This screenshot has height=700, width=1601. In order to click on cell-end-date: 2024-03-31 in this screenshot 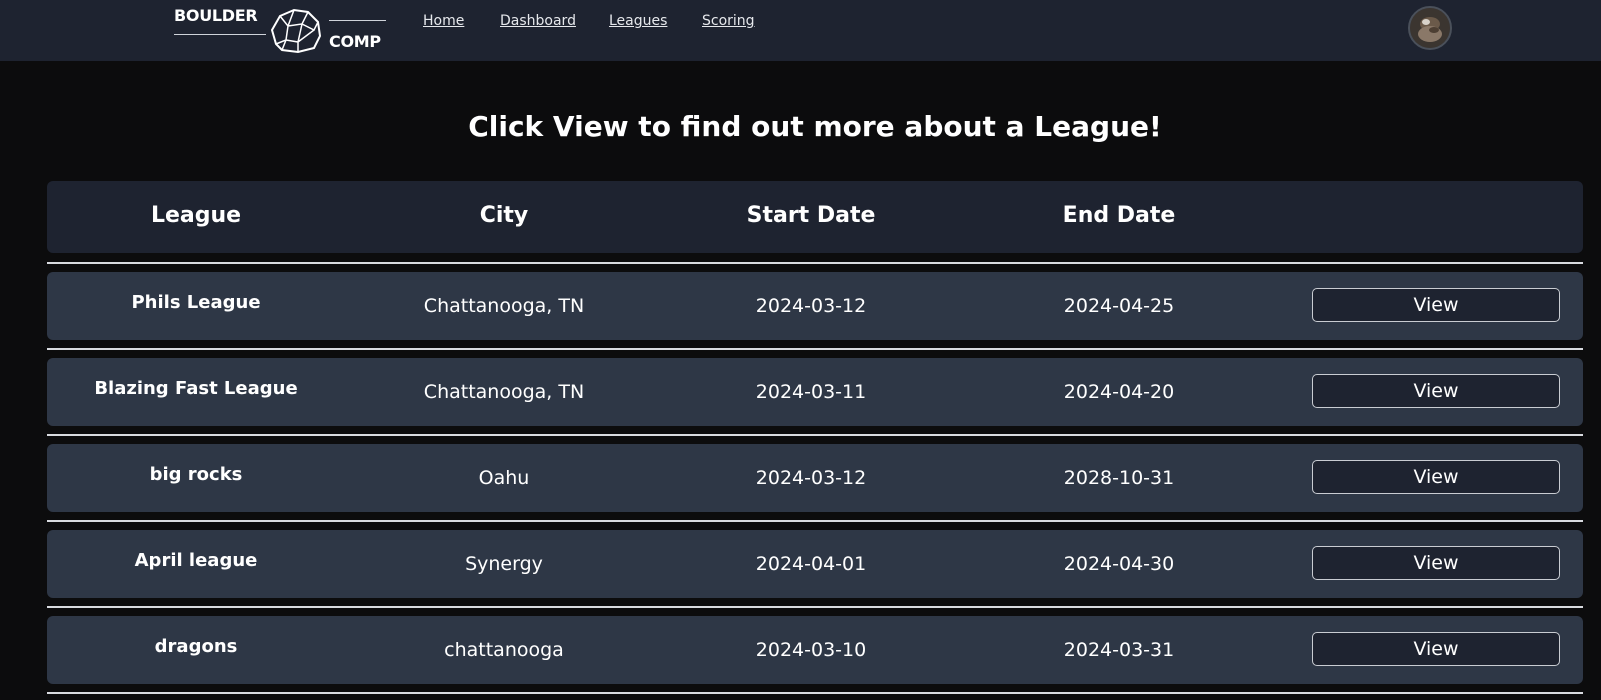, I will do `click(1119, 650)`.